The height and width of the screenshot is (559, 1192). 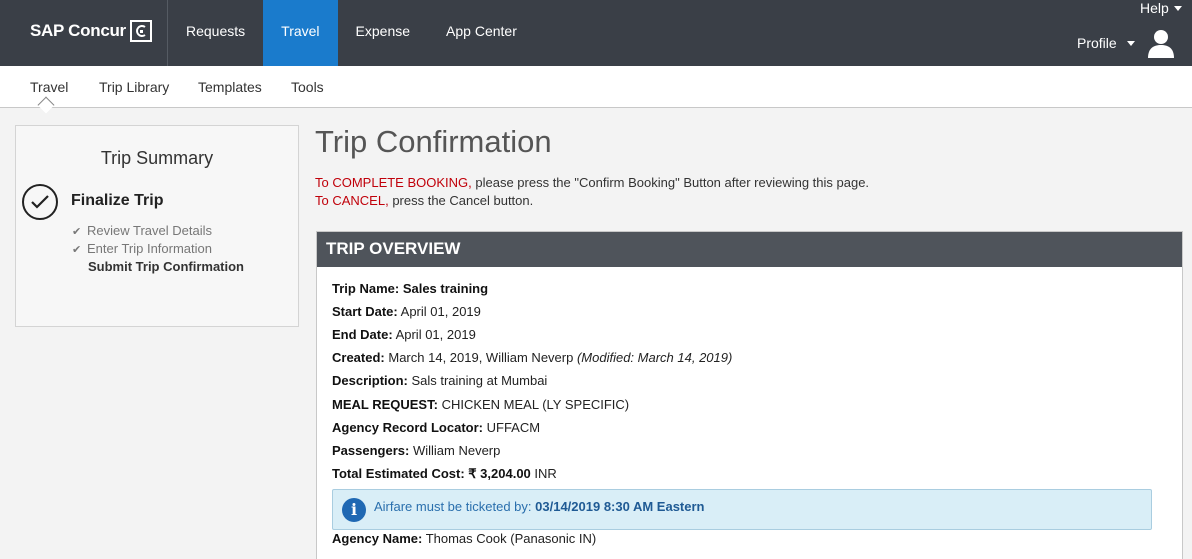 What do you see at coordinates (46, 105) in the screenshot?
I see `active-subnav-indicator` at bounding box center [46, 105].